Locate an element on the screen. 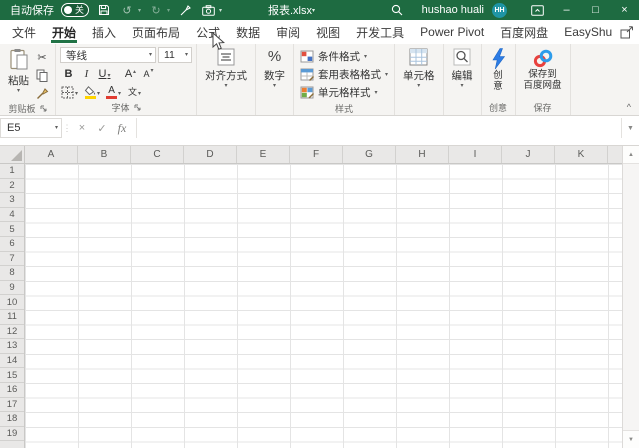 The image size is (639, 448). undo-caret-icon: ▾ is located at coordinates (139, 10).